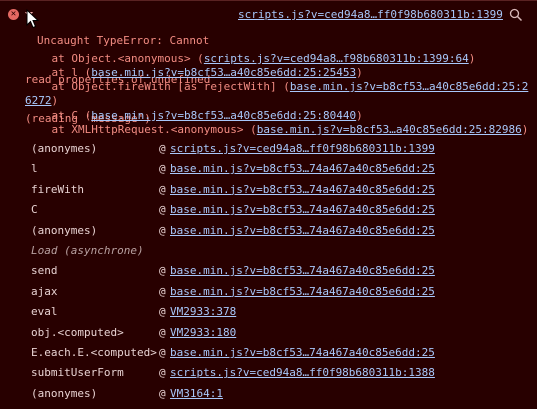 The image size is (537, 409). I want to click on stack-trace-text: at Object.<anonymous> (, so click(114, 58).